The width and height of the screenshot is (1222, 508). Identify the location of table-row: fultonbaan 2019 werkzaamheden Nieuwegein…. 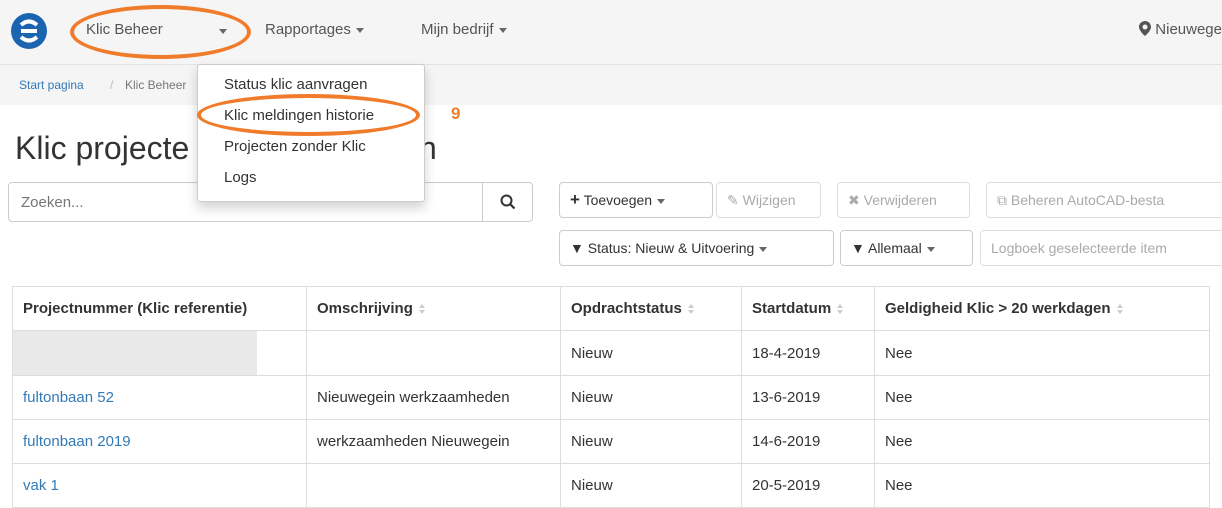
(611, 441).